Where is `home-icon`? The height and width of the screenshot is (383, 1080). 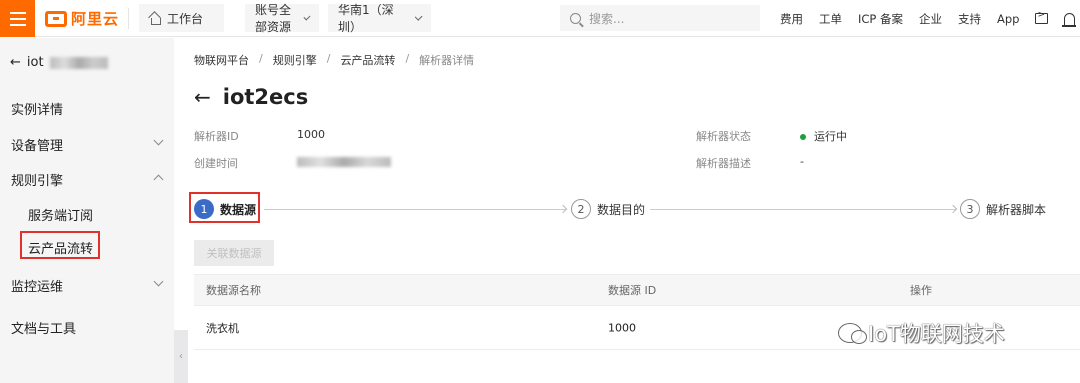
home-icon is located at coordinates (155, 19).